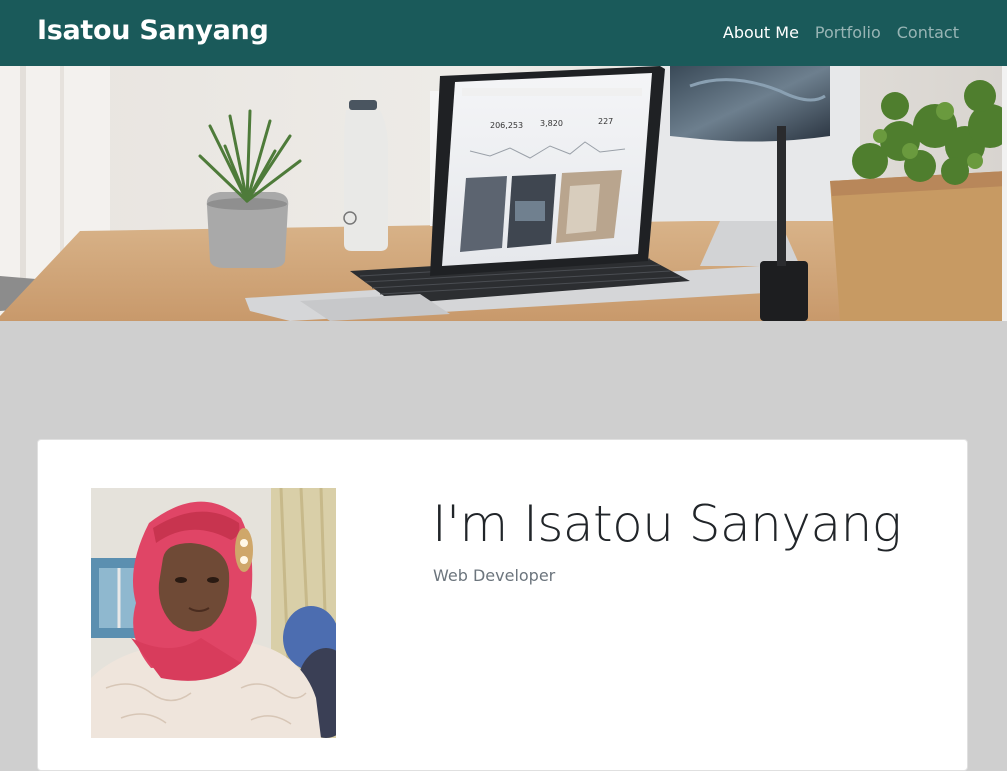 This screenshot has height=771, width=1007. What do you see at coordinates (928, 33) in the screenshot?
I see `nav-link-contact: Contact` at bounding box center [928, 33].